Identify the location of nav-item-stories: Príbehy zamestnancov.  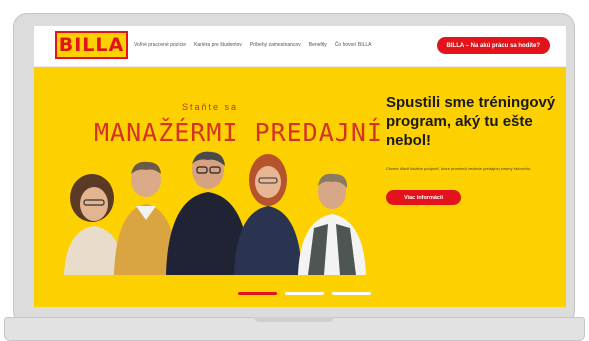
(275, 45).